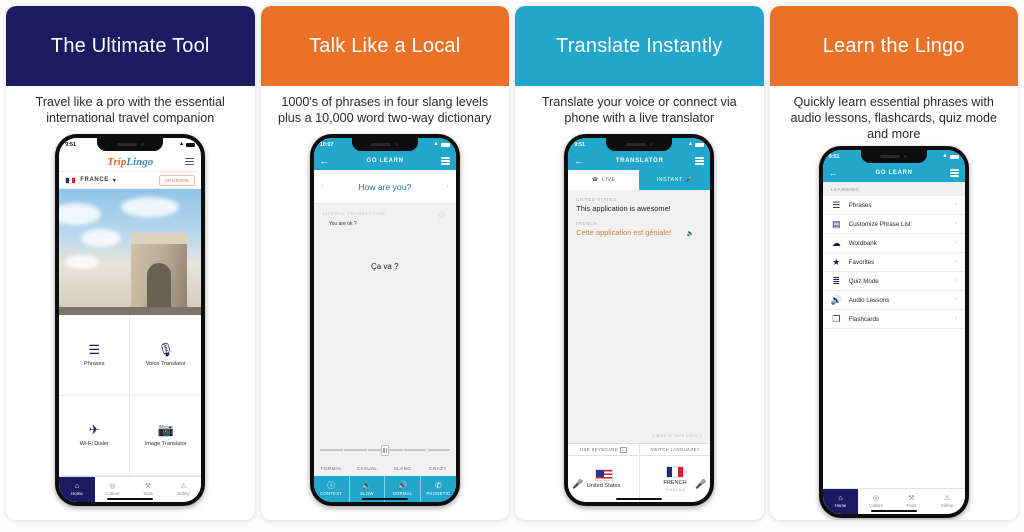 This screenshot has width=1024, height=532. Describe the element at coordinates (893, 45) in the screenshot. I see `card-title-4: Learn the Lingo` at that location.